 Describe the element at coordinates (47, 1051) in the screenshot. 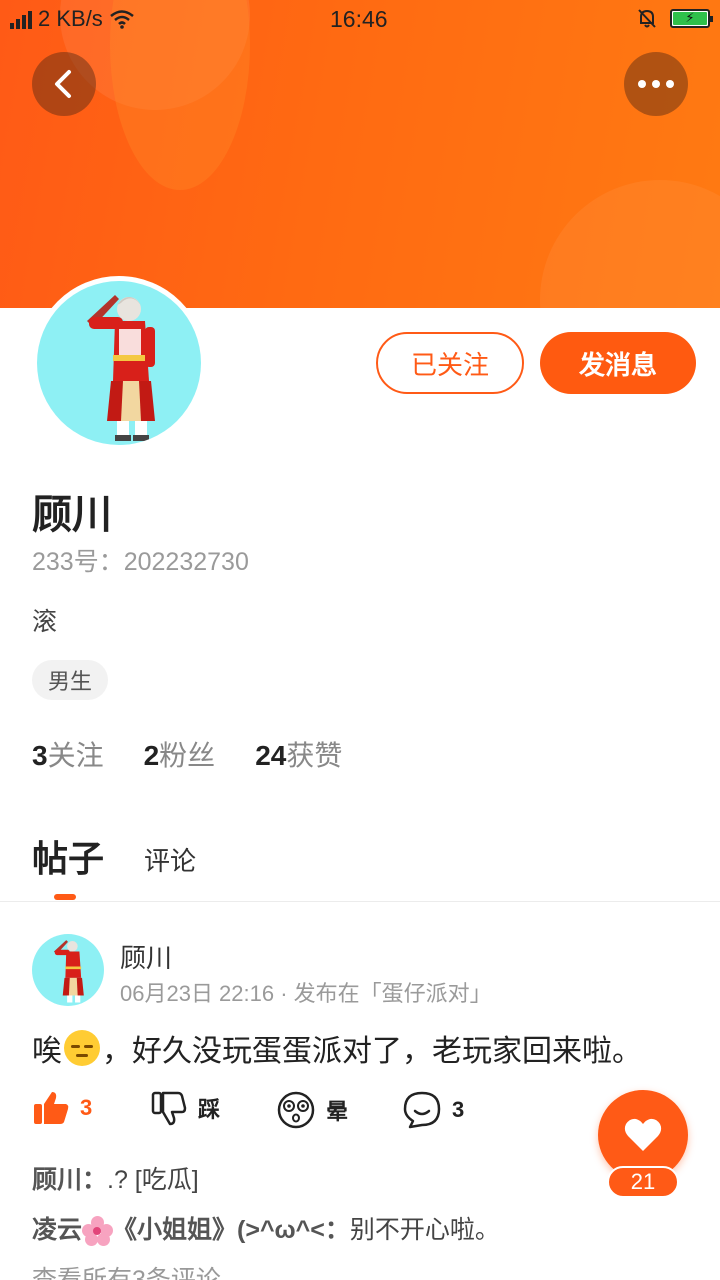

I see `post-text-part: 唉` at that location.